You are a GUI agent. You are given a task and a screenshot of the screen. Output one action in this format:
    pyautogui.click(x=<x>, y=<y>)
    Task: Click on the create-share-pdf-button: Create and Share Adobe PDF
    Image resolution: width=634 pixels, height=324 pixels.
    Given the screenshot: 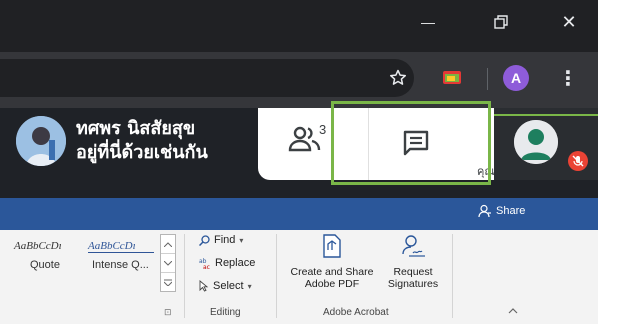 What is the action you would take?
    pyautogui.click(x=332, y=267)
    